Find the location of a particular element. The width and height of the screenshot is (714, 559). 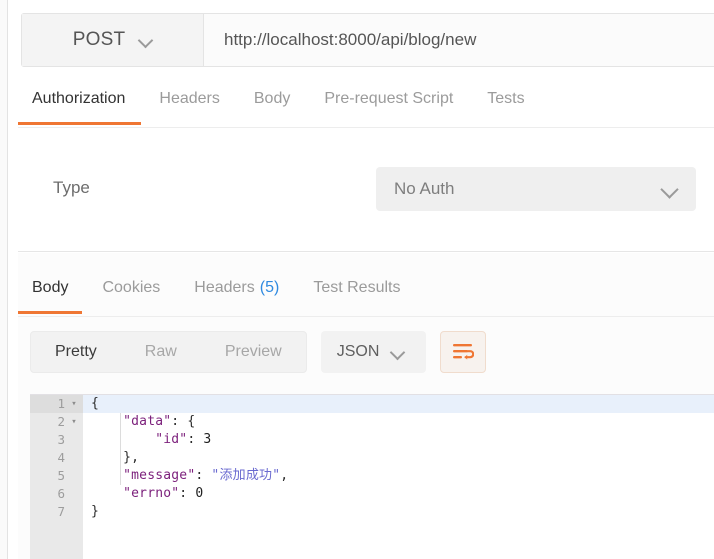

view-mode-pretty: Pretty is located at coordinates (76, 352).